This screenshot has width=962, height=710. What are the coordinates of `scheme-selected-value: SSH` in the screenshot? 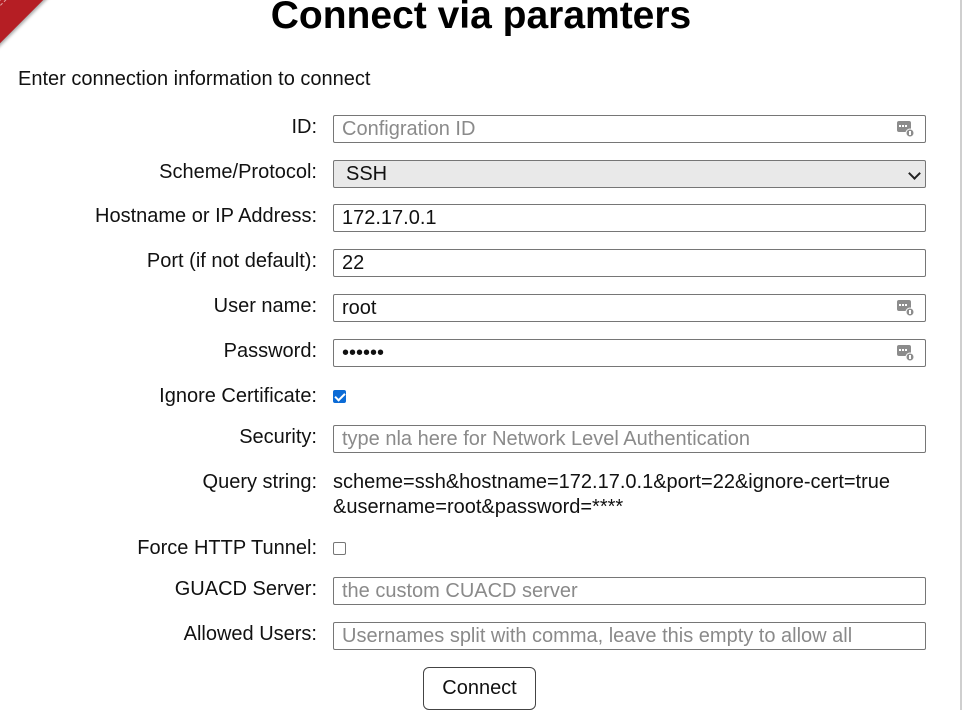 It's located at (367, 174).